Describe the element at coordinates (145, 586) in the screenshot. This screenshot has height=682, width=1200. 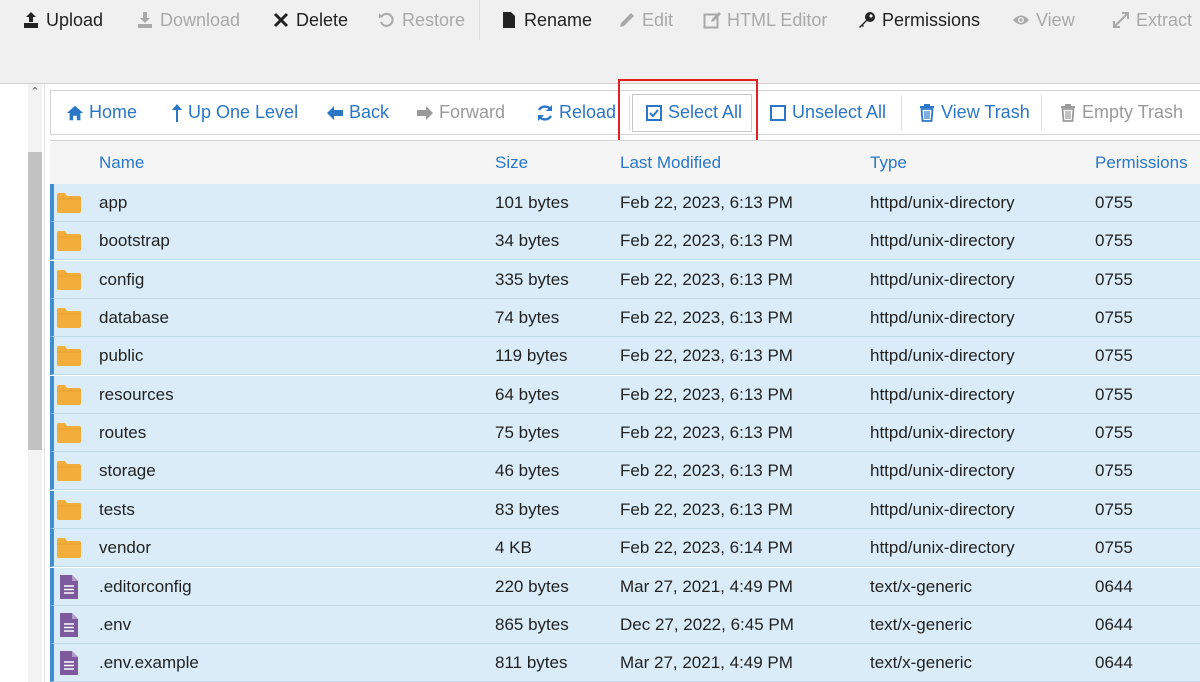
I see `cell-name: .editorconfig` at that location.